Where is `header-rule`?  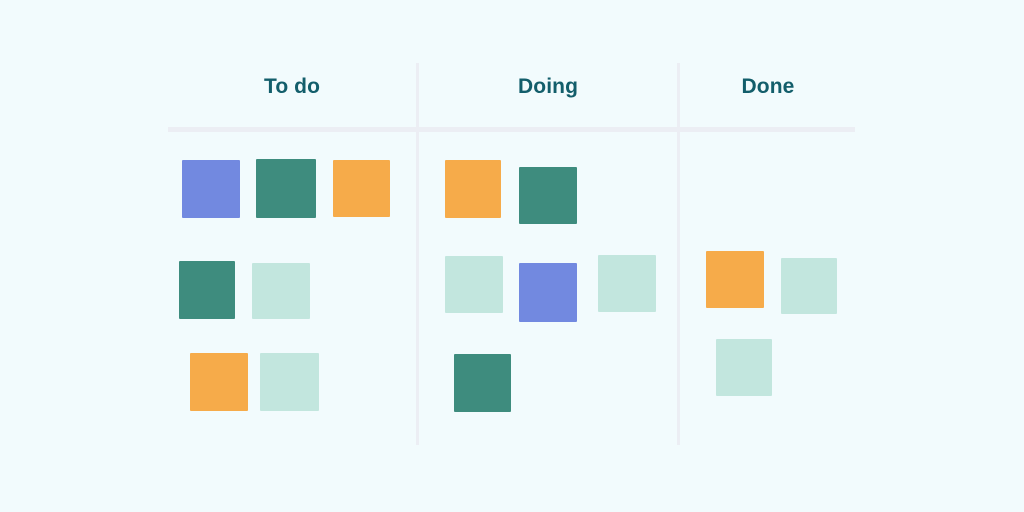 header-rule is located at coordinates (511, 129).